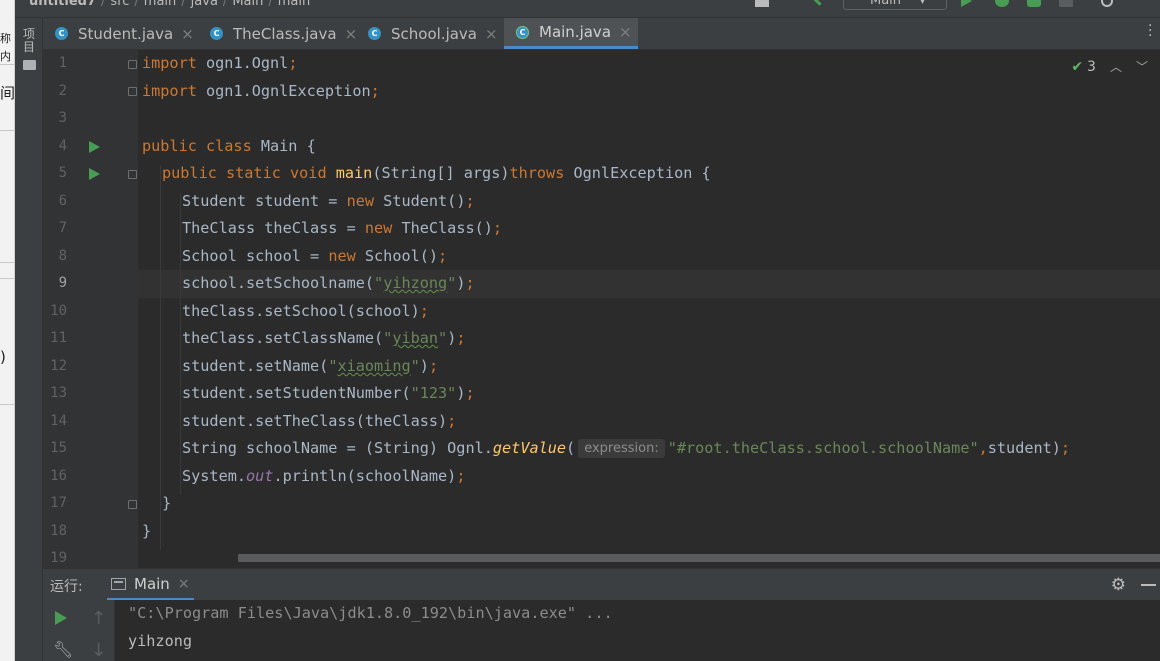 The image size is (1160, 661). What do you see at coordinates (62, 63) in the screenshot?
I see `line-number: 1` at bounding box center [62, 63].